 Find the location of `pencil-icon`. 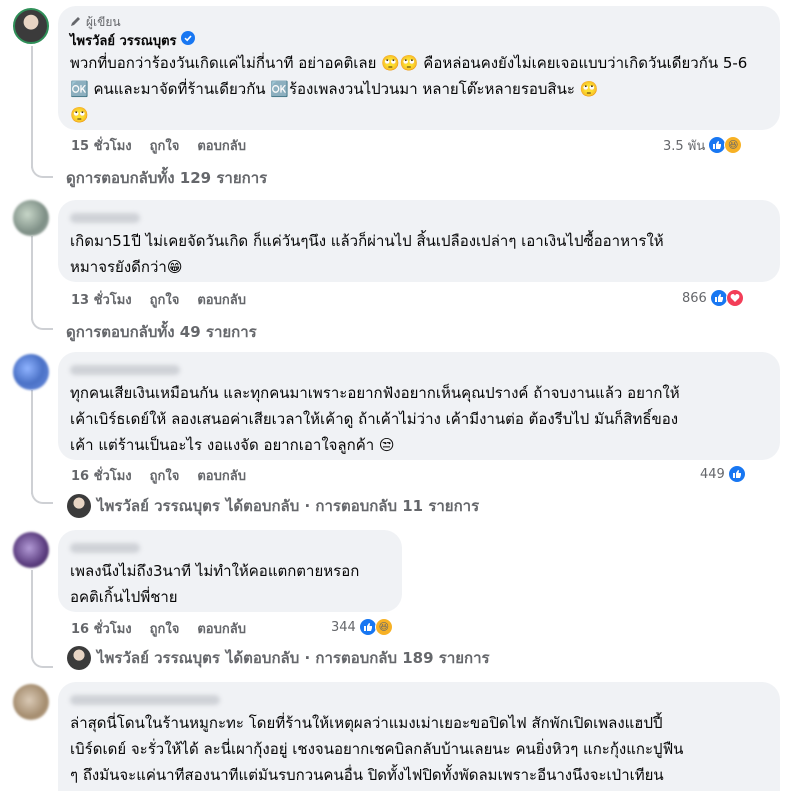

pencil-icon is located at coordinates (76, 22).